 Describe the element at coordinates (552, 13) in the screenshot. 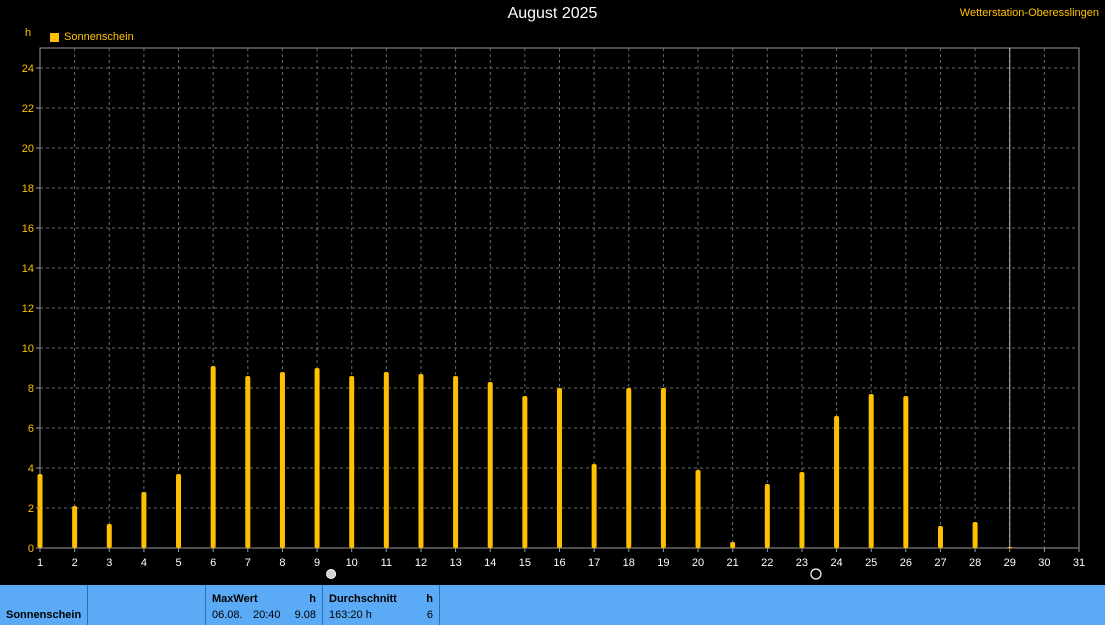

I see `chart-title: August 2025` at that location.